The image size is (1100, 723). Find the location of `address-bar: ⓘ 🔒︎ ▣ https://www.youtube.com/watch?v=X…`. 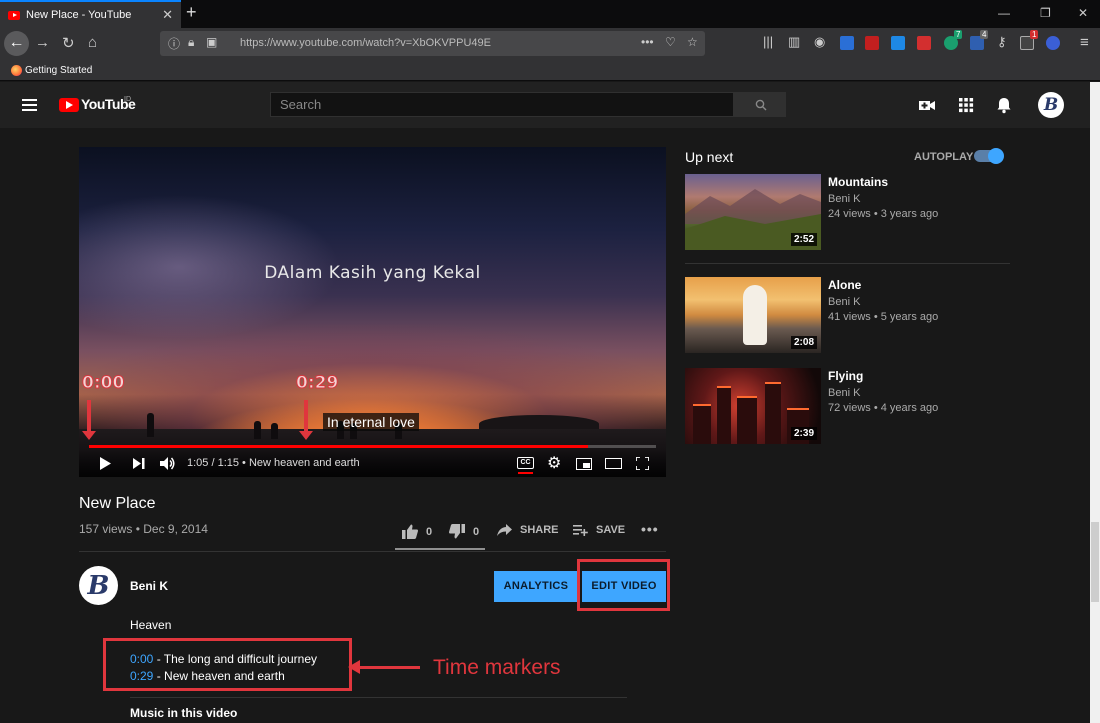

address-bar: ⓘ 🔒︎ ▣ https://www.youtube.com/watch?v=X… is located at coordinates (432, 43).